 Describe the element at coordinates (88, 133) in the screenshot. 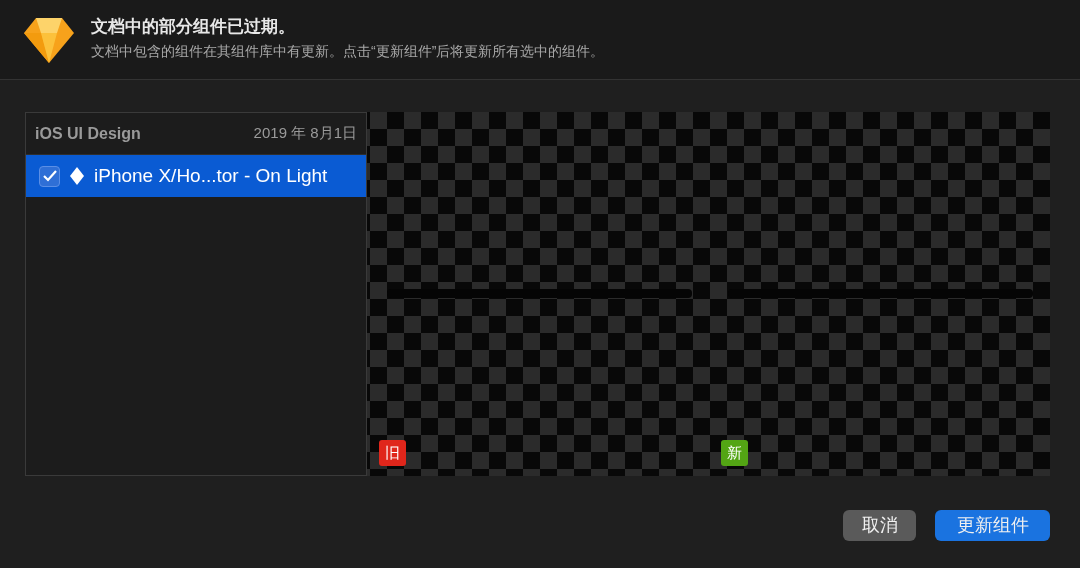

I see `library-name: iOS UI Design` at that location.